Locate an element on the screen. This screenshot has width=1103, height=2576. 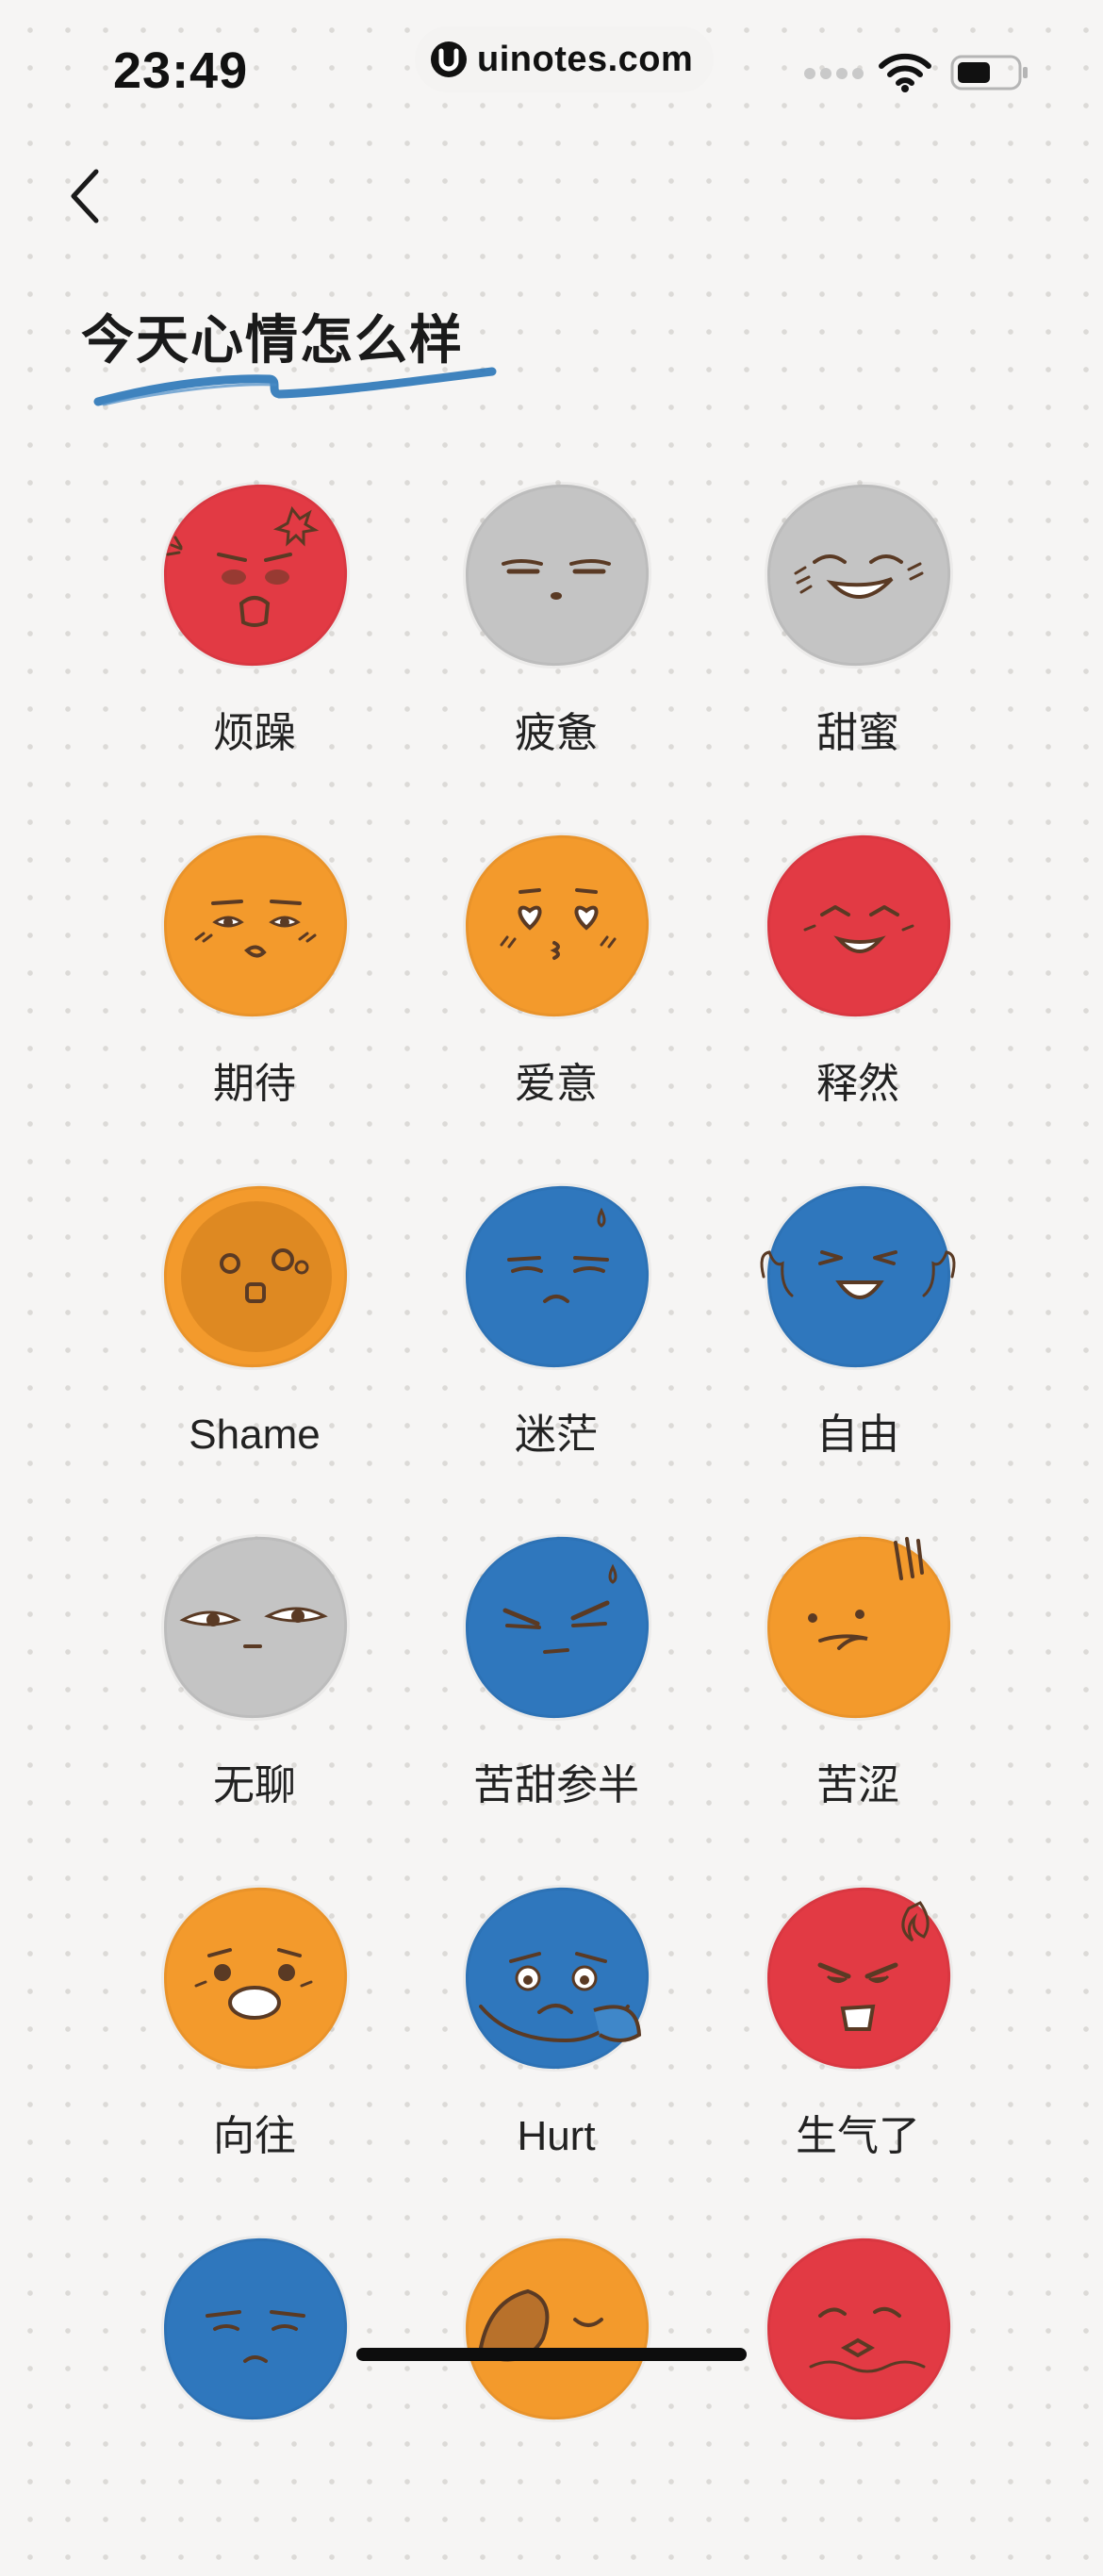
mood-label: 爱意 is located at coordinates (556, 1084).